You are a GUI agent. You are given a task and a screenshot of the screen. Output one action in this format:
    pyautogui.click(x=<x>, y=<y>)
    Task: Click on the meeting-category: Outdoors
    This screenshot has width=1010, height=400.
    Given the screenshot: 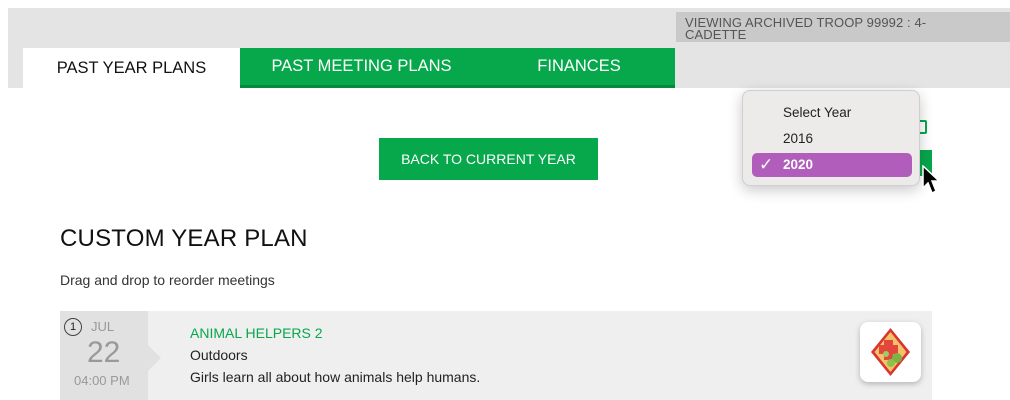 What is the action you would take?
    pyautogui.click(x=219, y=355)
    